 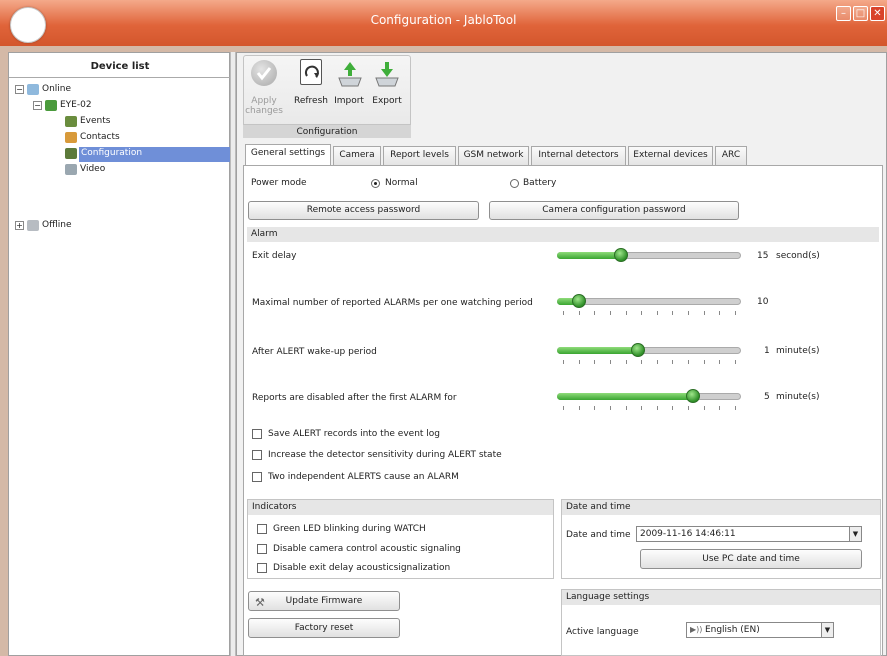 What do you see at coordinates (260, 602) in the screenshot?
I see `wrench-icon: ⚒` at bounding box center [260, 602].